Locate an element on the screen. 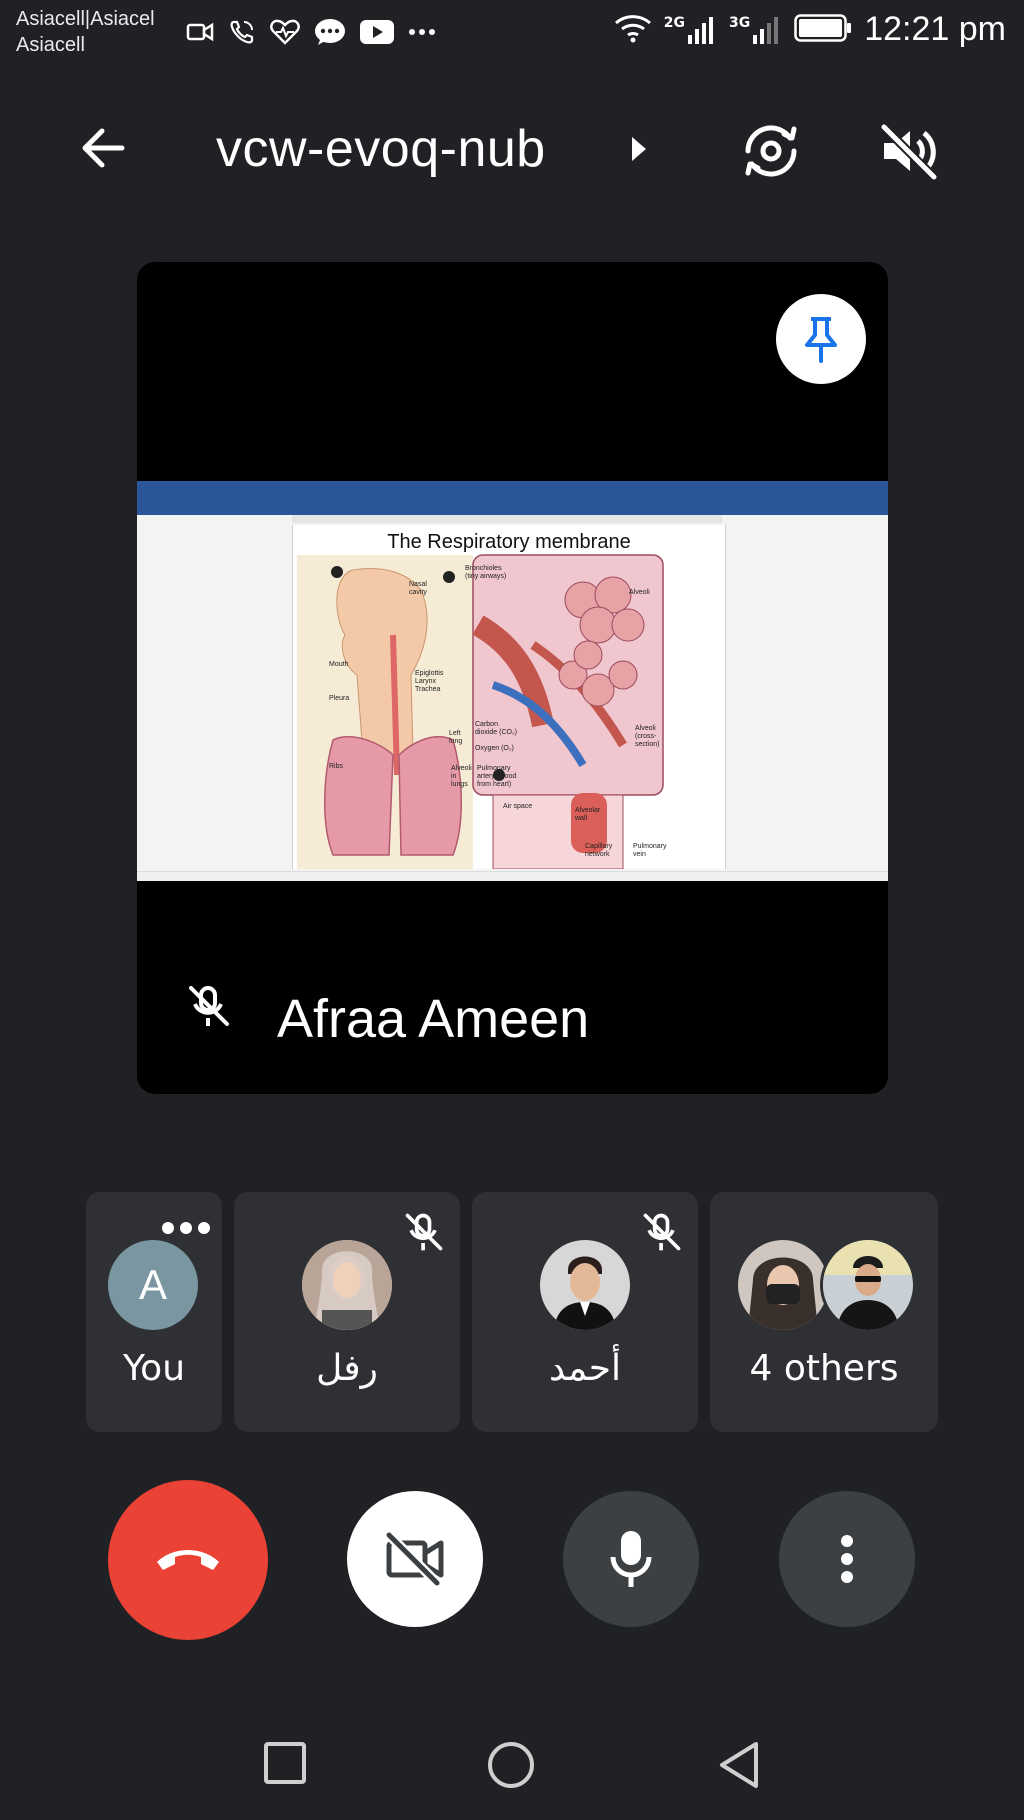 Image resolution: width=1024 pixels, height=1820 pixels. call-controls is located at coordinates (512, 1559).